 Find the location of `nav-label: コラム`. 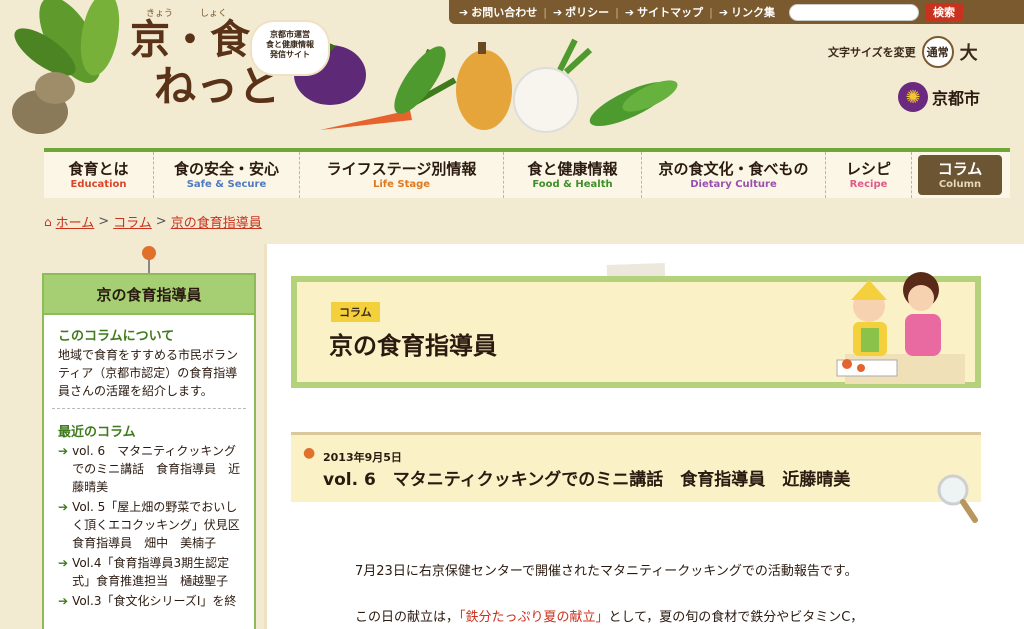

nav-label: コラム is located at coordinates (960, 168).